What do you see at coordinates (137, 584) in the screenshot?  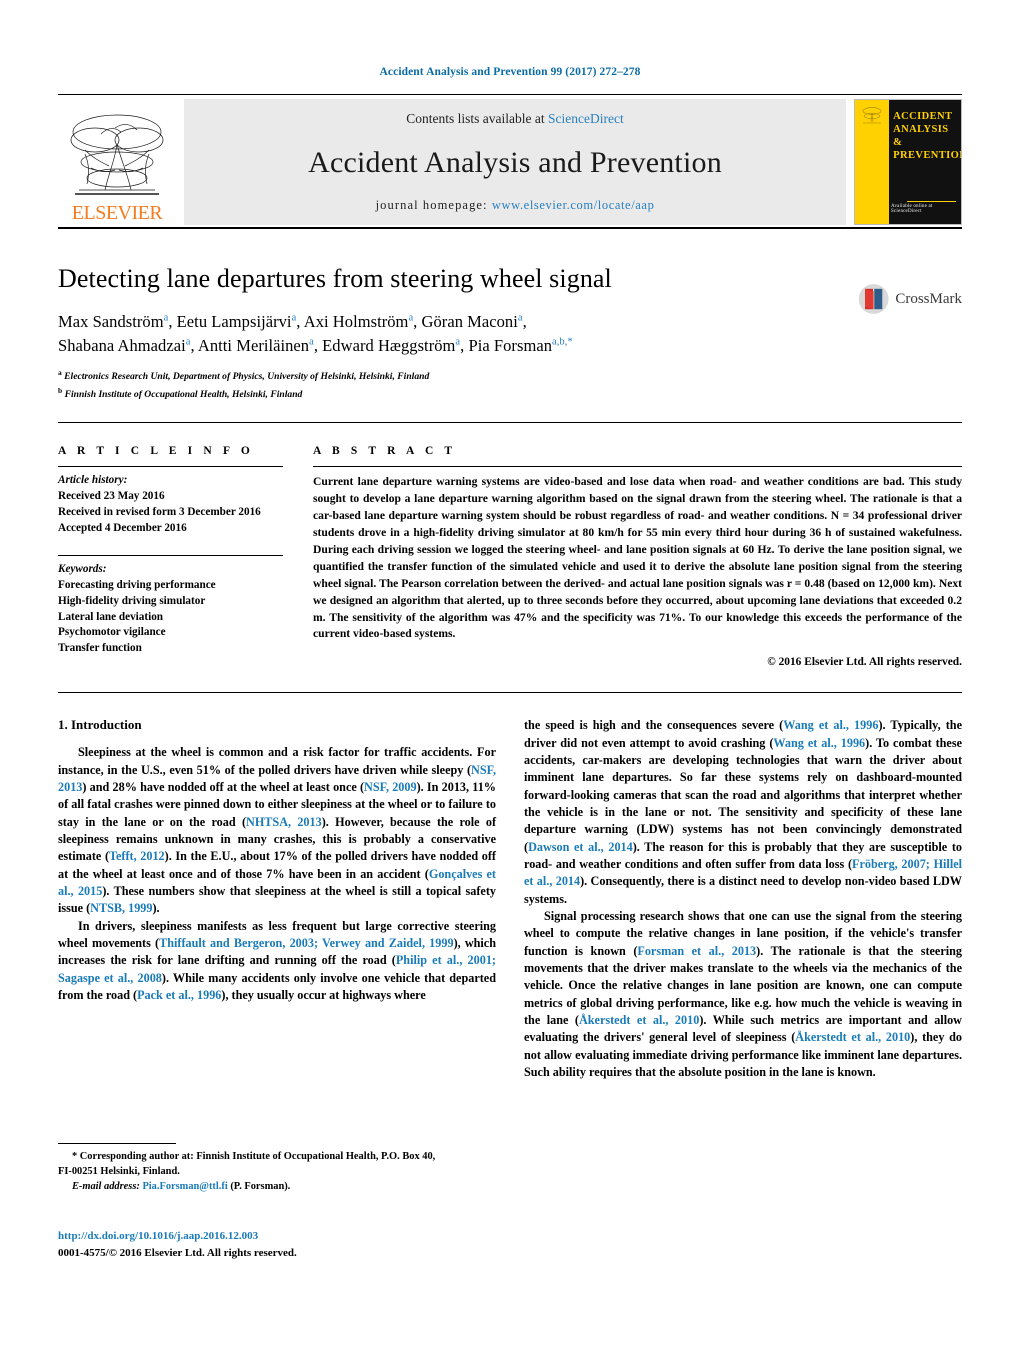 I see `keyword-item: Forecasting driving performance` at bounding box center [137, 584].